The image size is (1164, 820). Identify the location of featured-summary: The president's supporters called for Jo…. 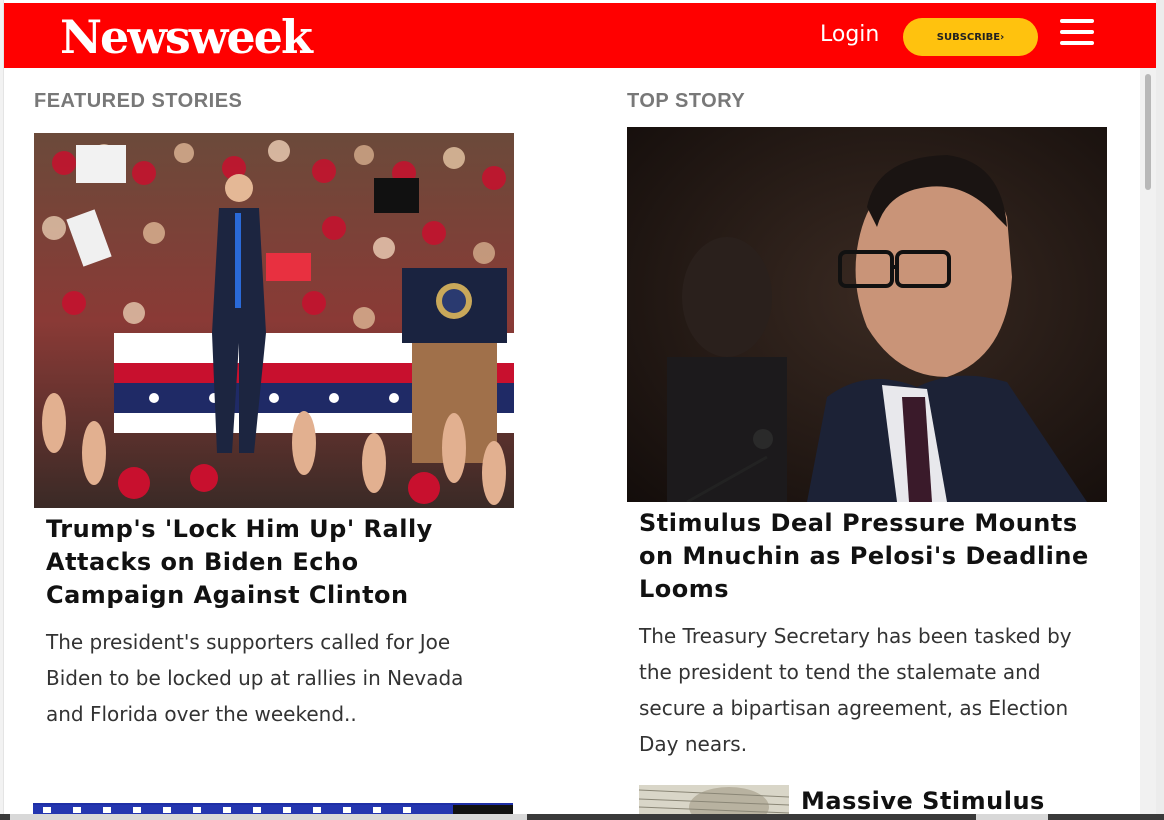
(255, 678).